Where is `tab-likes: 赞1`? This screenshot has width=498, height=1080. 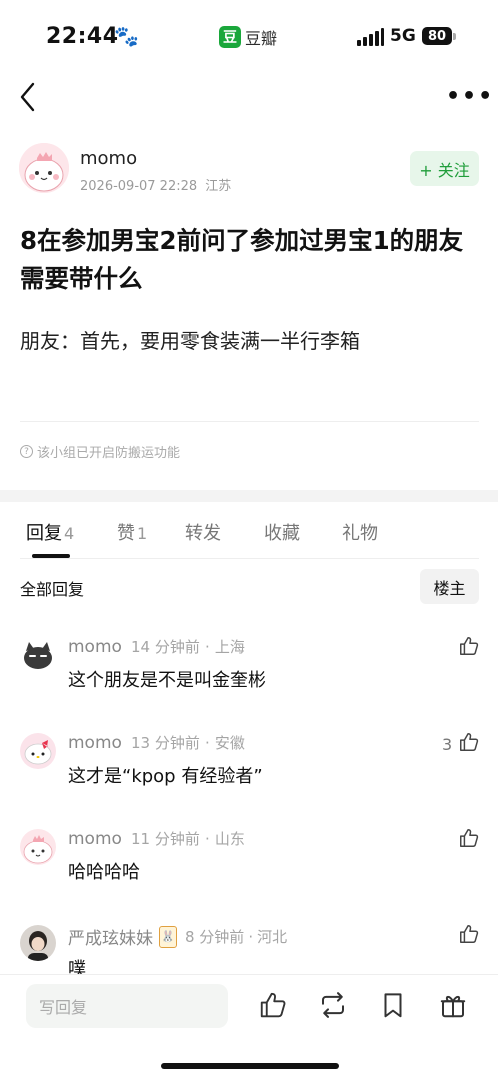 tab-likes: 赞1 is located at coordinates (132, 532).